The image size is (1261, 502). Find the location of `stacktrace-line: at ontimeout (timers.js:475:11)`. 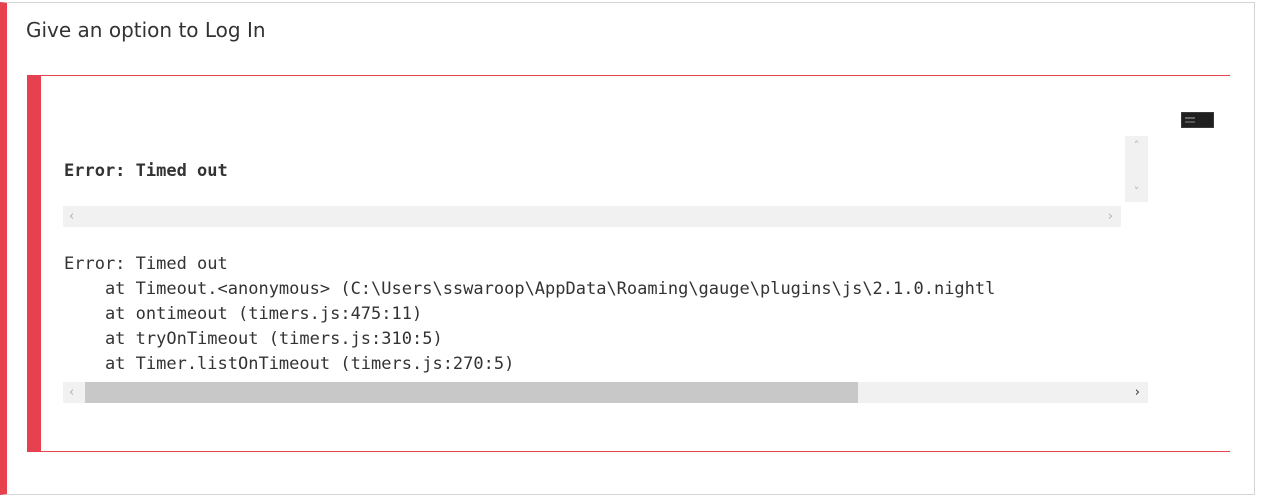

stacktrace-line: at ontimeout (timers.js:475:11) is located at coordinates (243, 314).